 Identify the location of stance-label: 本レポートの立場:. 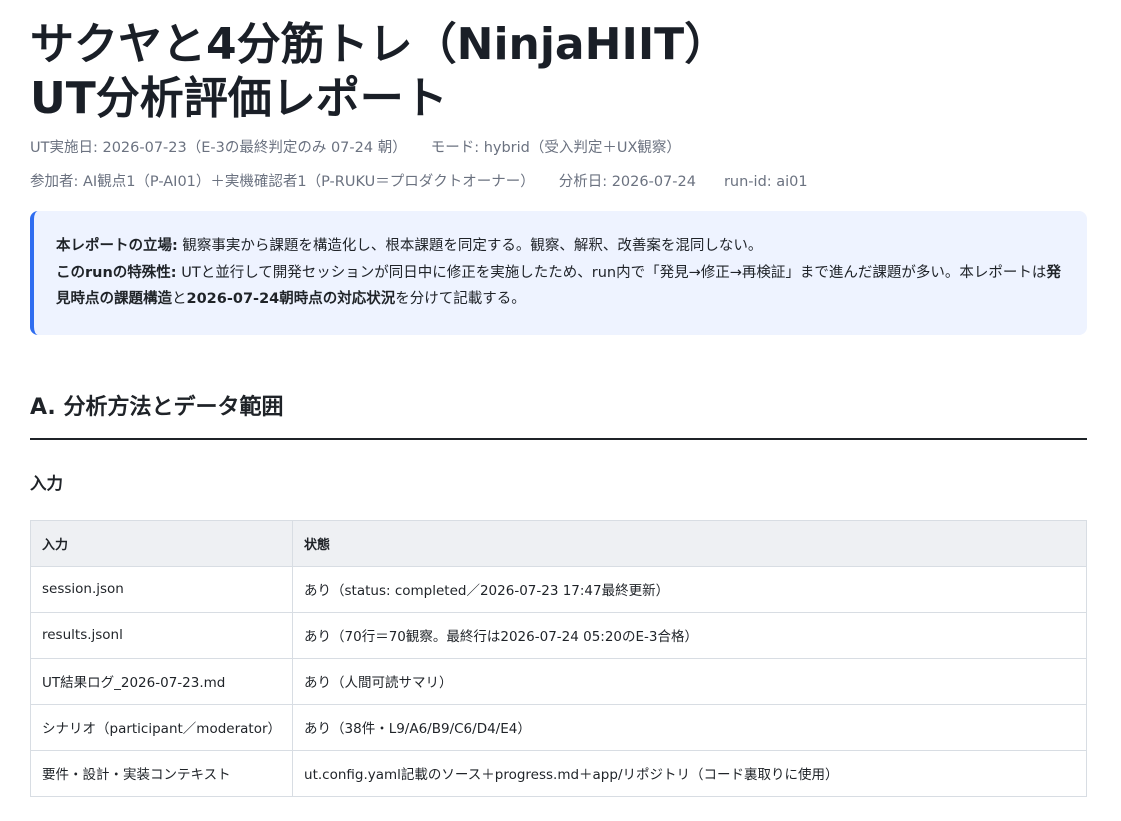
(117, 246).